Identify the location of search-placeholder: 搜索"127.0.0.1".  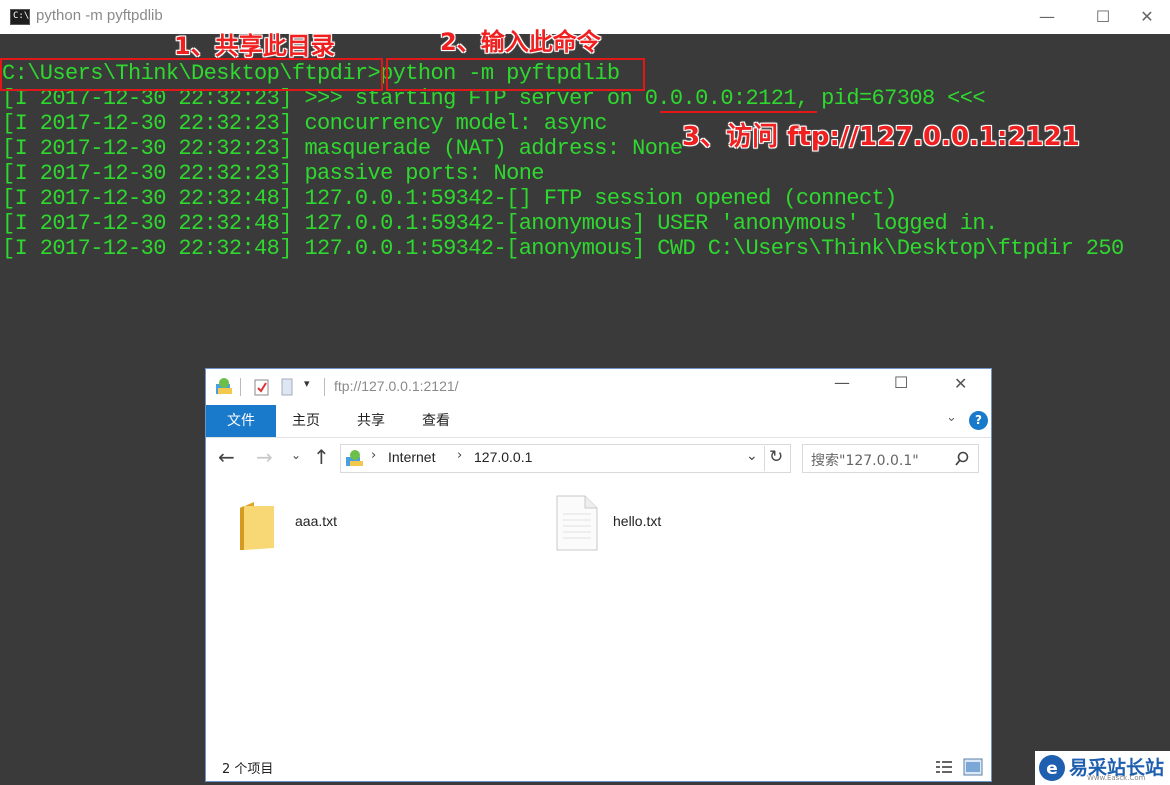
(865, 461).